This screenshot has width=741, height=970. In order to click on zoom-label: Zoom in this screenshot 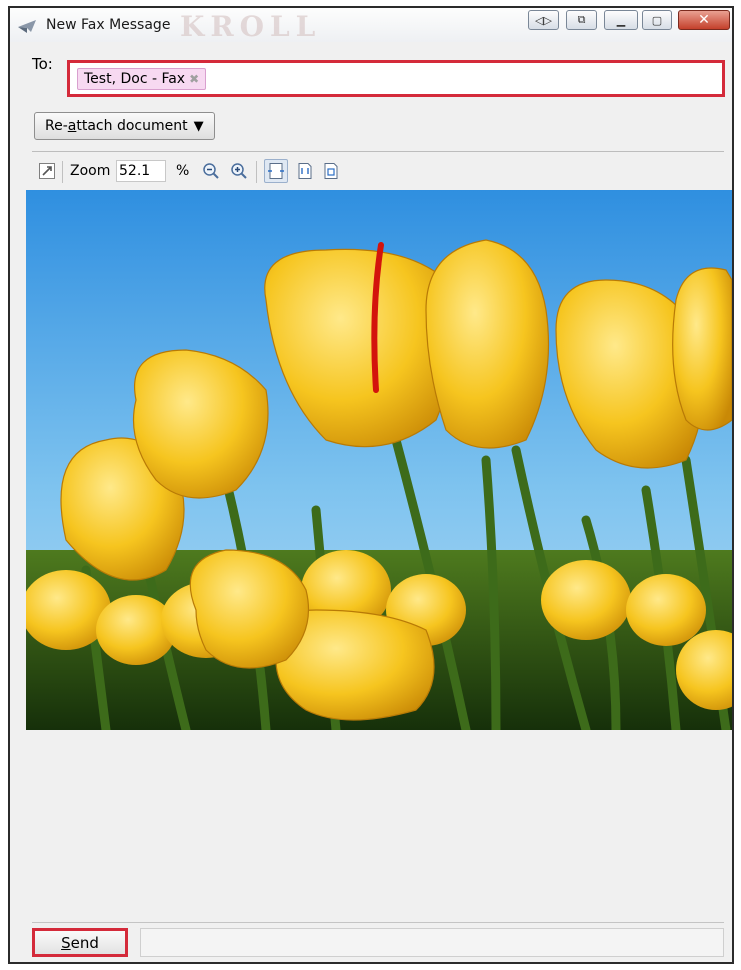, I will do `click(90, 171)`.